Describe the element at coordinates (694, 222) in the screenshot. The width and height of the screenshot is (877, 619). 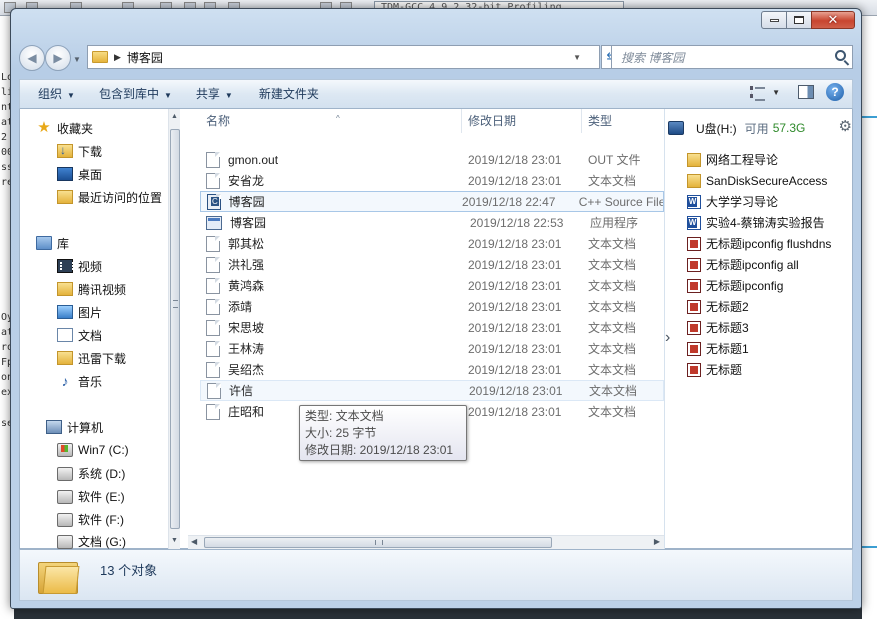
I see `word-doc-icon` at that location.